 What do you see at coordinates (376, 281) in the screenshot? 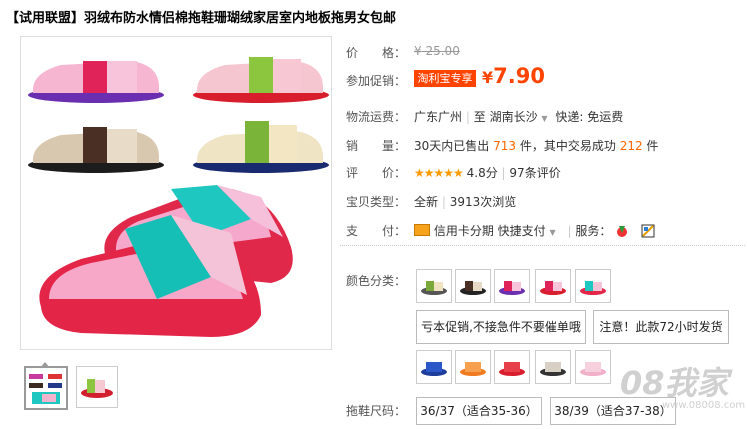
I see `color-label: 颜色分类：` at bounding box center [376, 281].